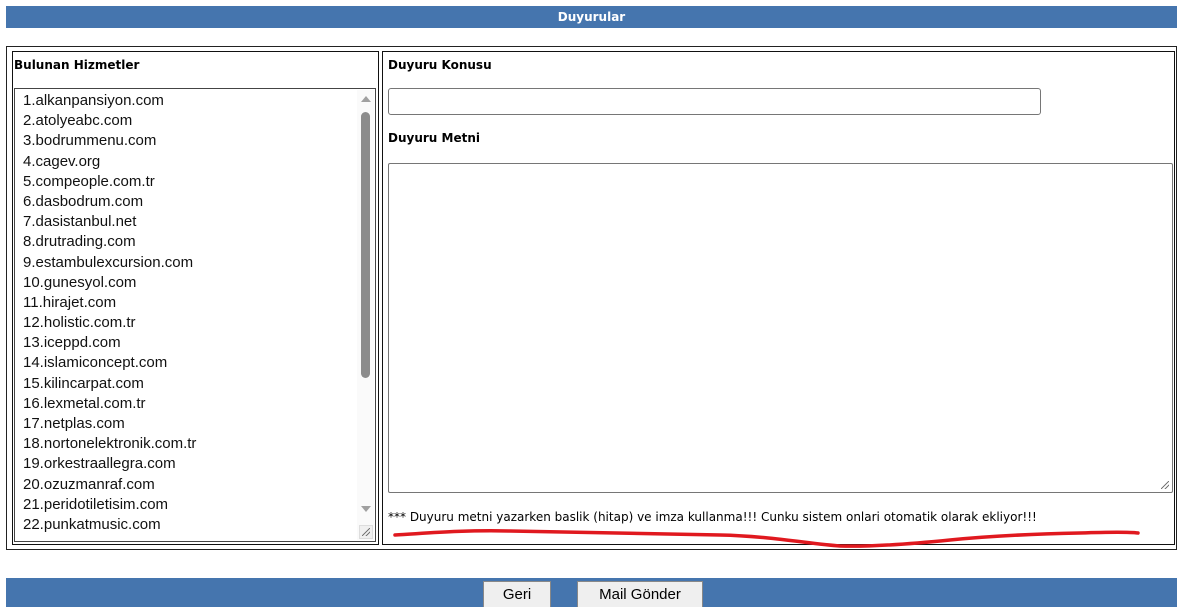  Describe the element at coordinates (199, 283) in the screenshot. I see `service-list-item: 10.gunesyol.com` at that location.